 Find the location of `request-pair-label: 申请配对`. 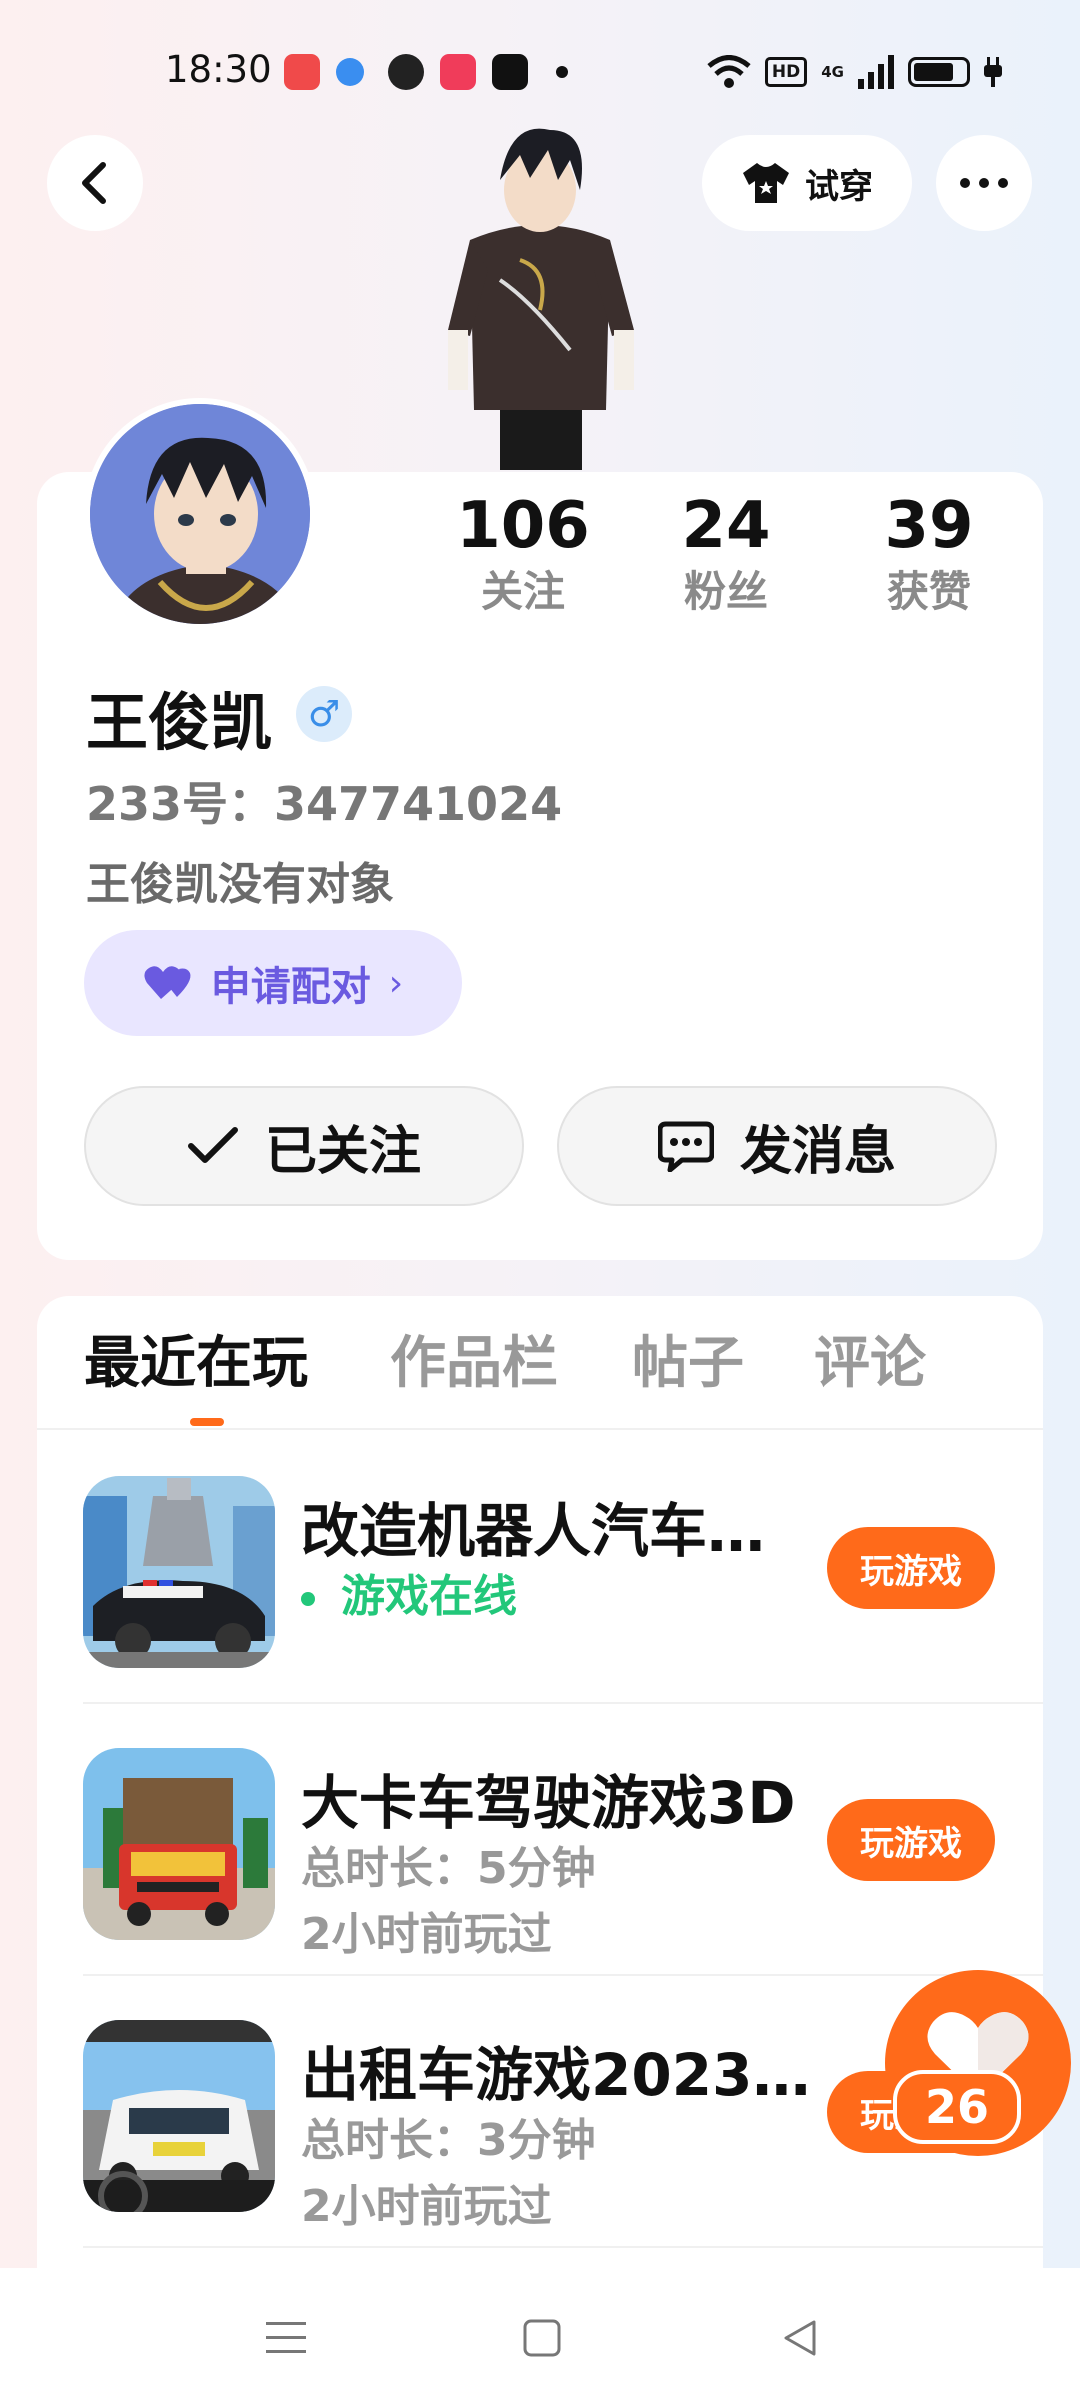

request-pair-label: 申请配对 is located at coordinates (290, 987).